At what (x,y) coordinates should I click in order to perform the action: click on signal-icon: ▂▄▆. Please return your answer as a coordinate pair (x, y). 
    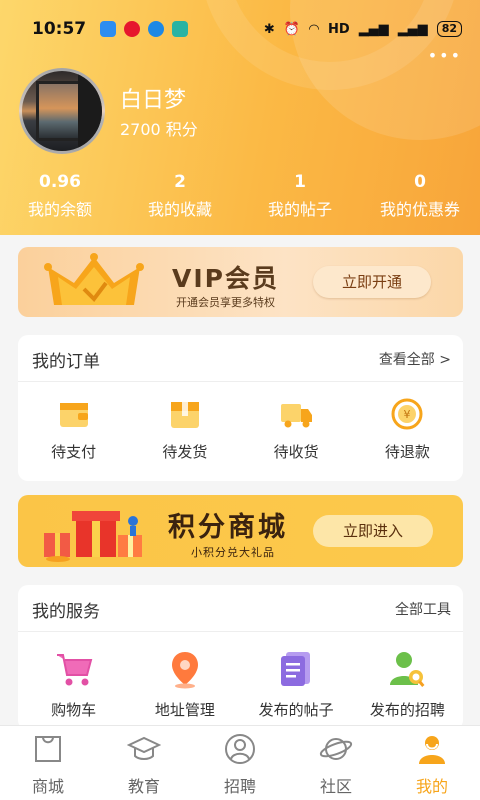
    Looking at the image, I should click on (373, 29).